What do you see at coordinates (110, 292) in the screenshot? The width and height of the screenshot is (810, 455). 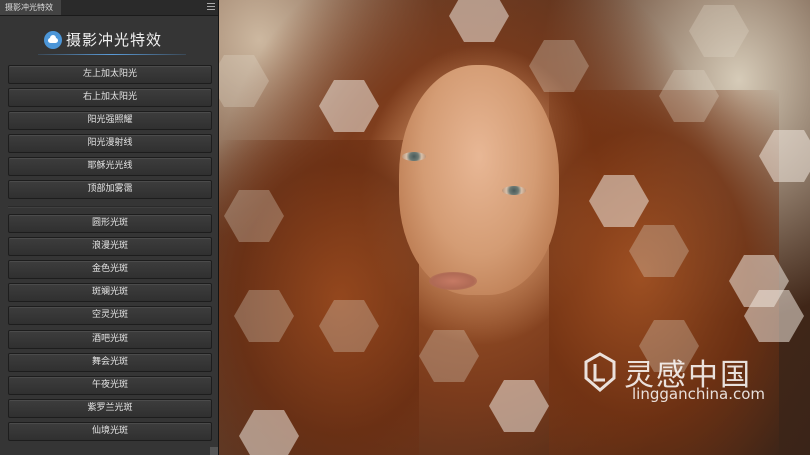 I see `effect-button: 斑斓光斑` at bounding box center [110, 292].